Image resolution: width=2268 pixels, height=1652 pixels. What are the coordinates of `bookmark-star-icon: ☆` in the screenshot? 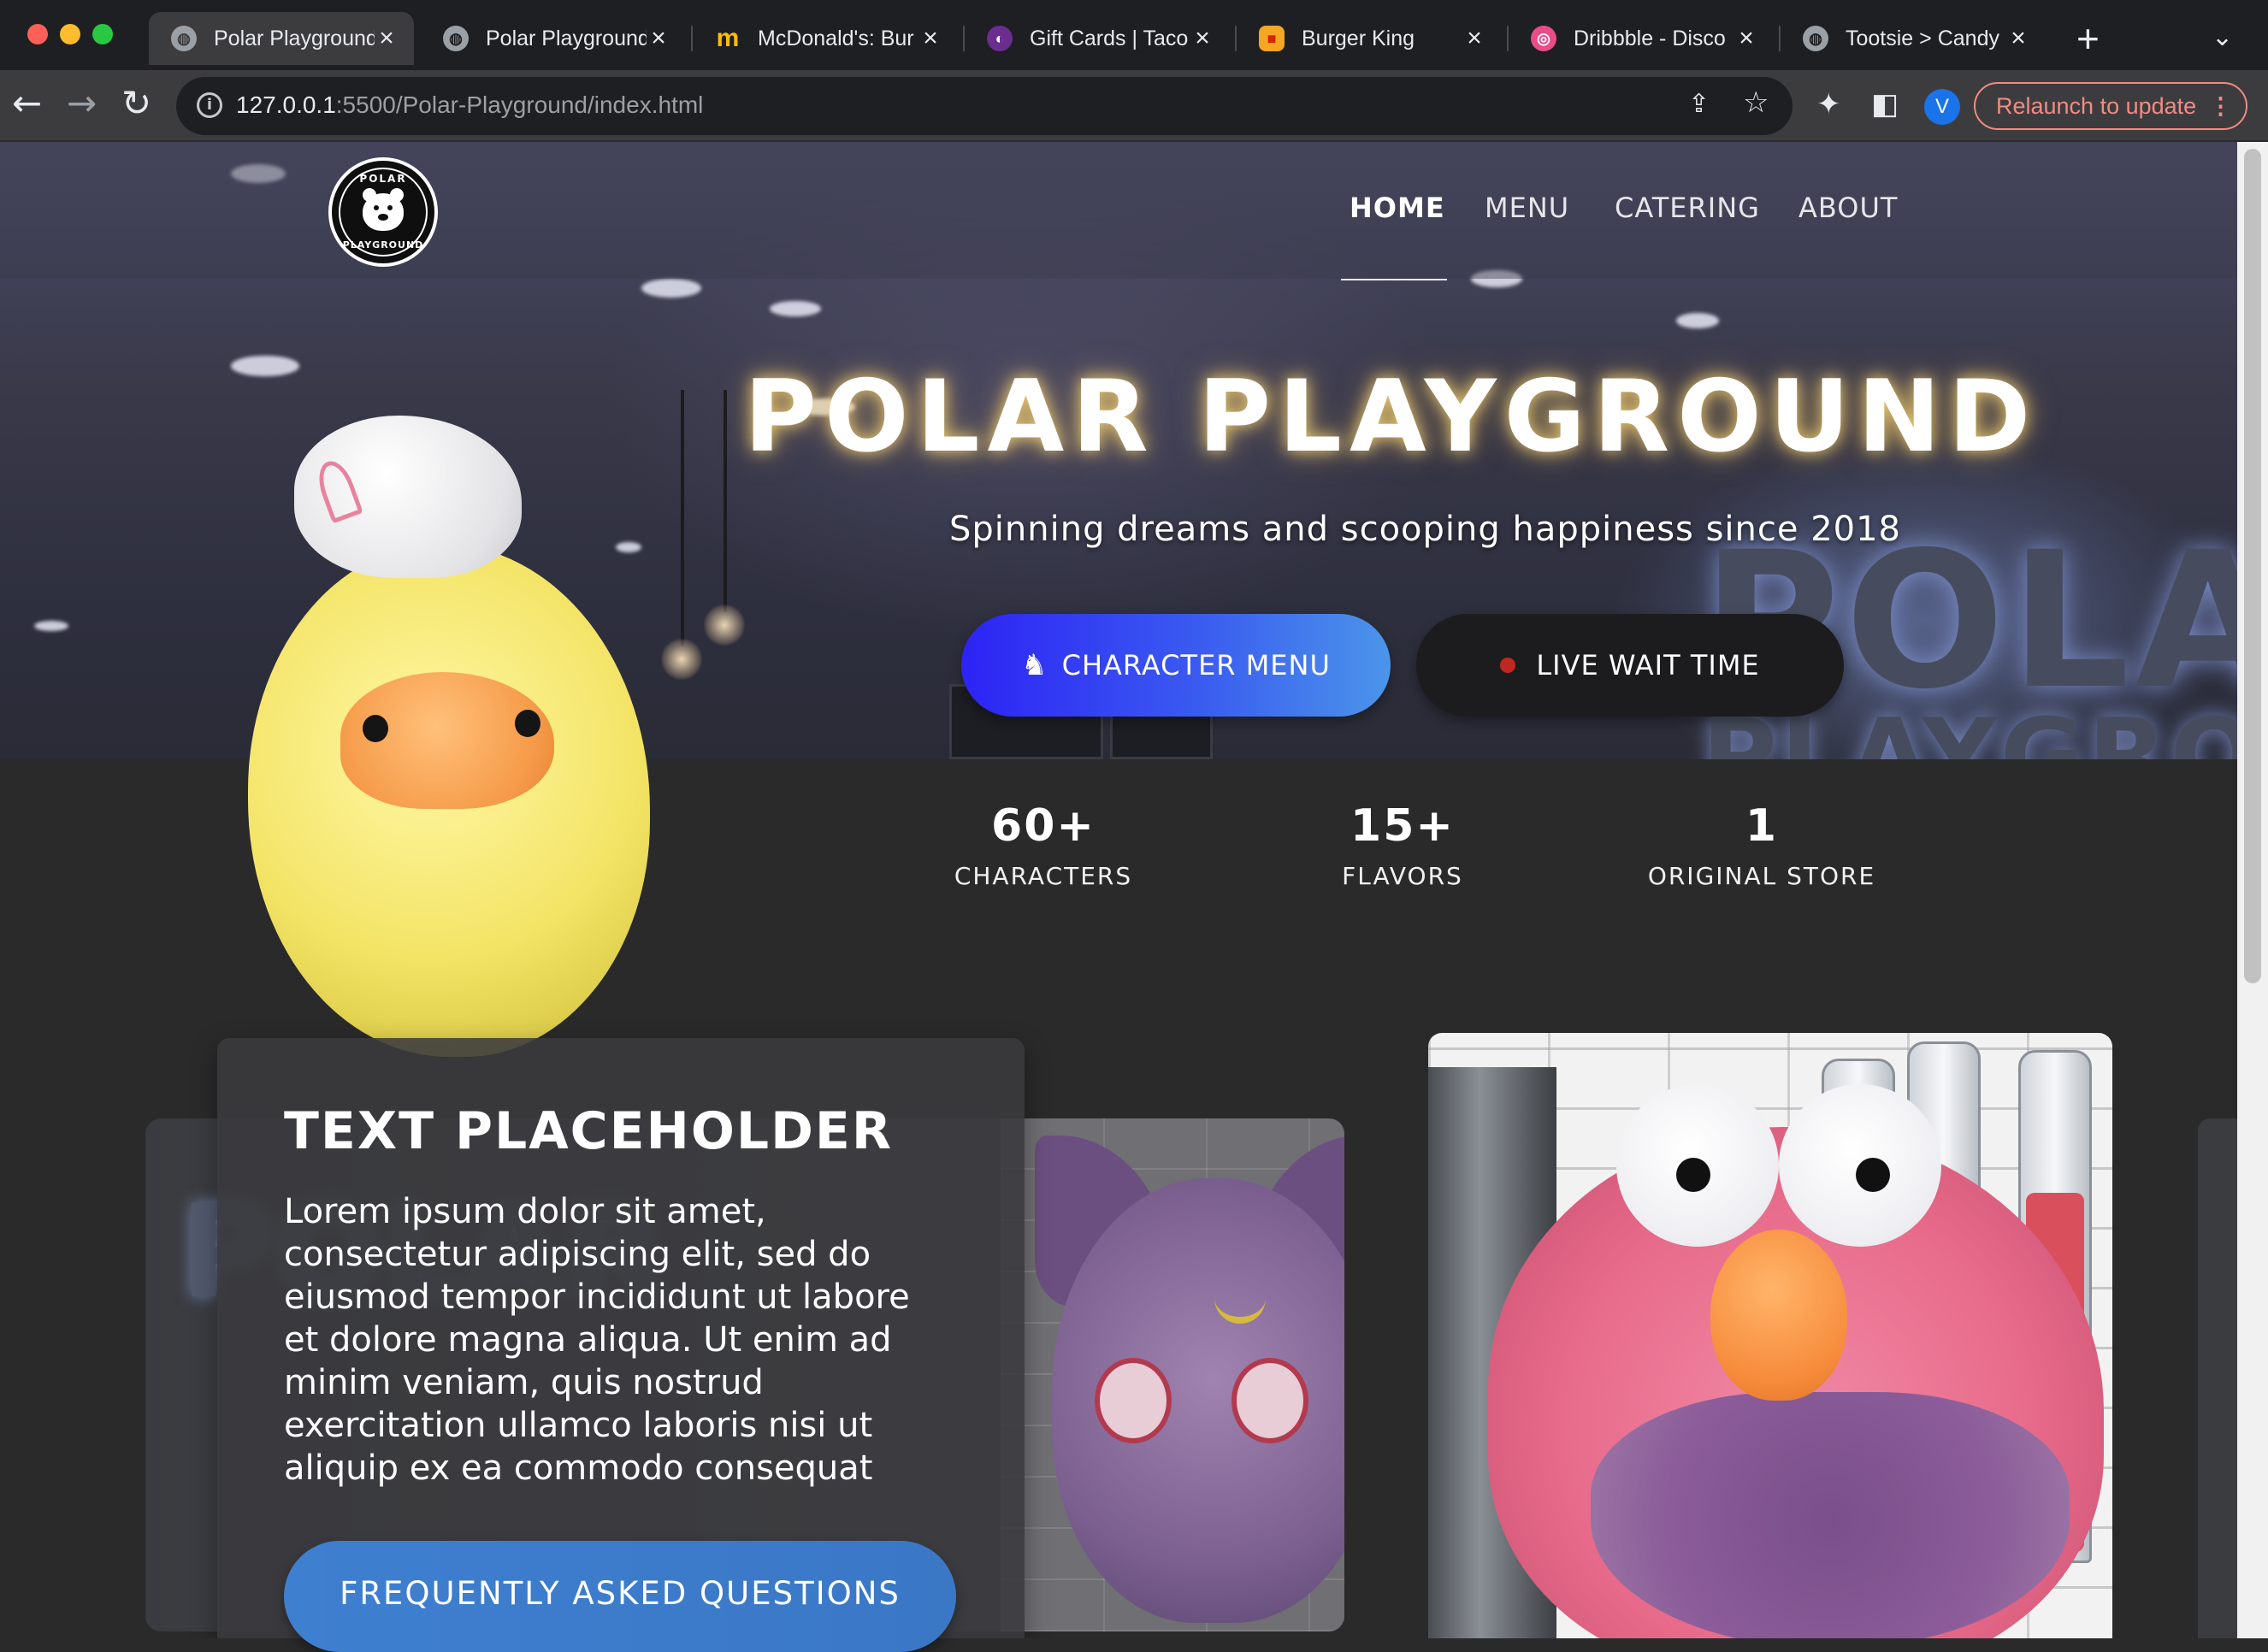 It's located at (1756, 103).